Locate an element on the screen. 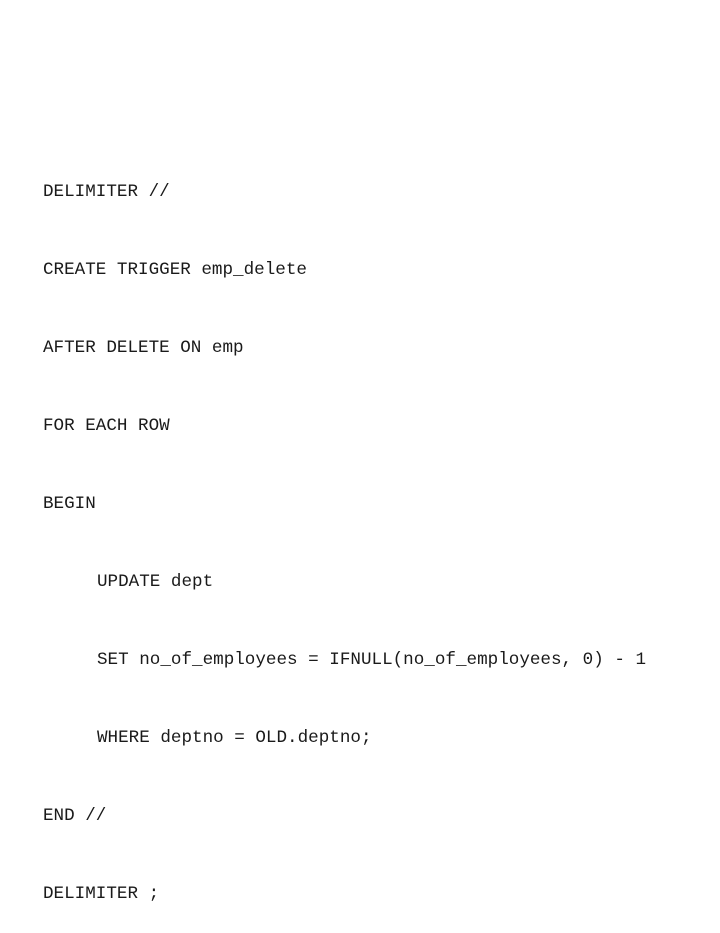 The height and width of the screenshot is (933, 720). code-line: WHERE deptno = OLD.deptno; is located at coordinates (234, 738).